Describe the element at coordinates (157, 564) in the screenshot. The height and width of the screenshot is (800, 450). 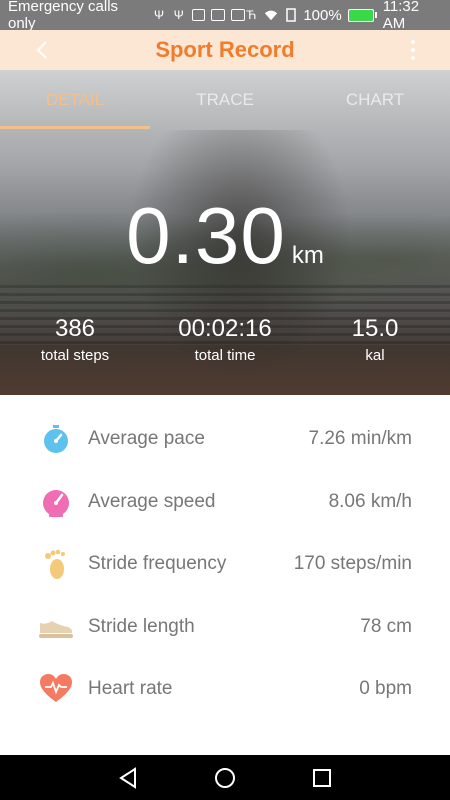
I see `metric-label: Stride frequency` at that location.